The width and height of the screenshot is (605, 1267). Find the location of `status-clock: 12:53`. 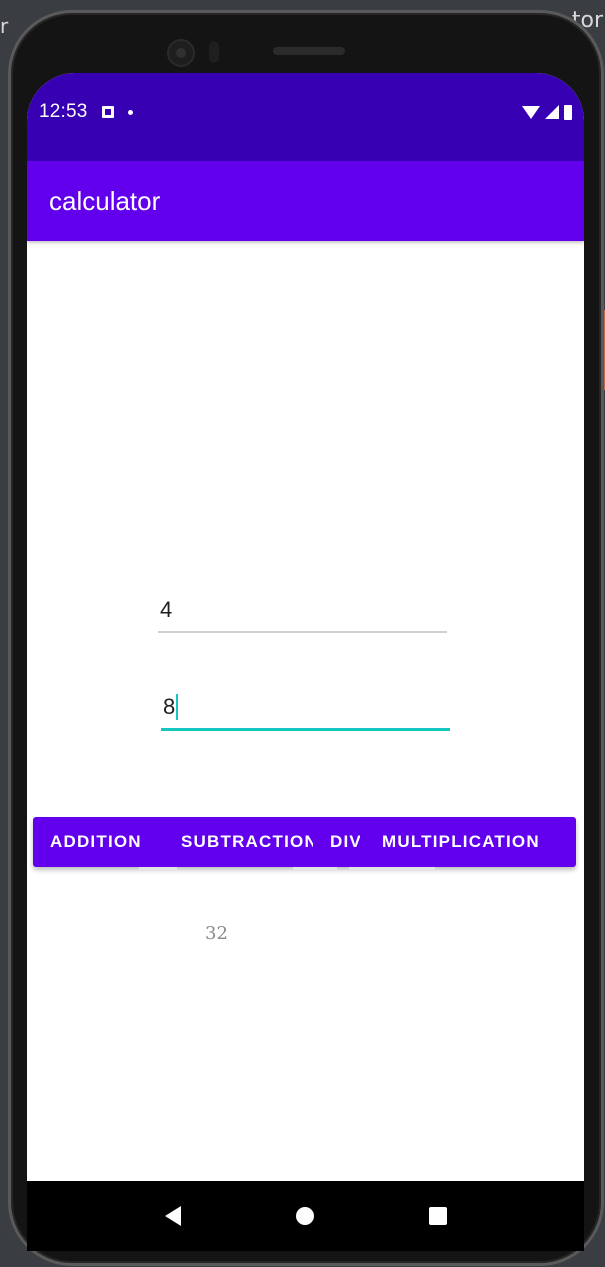

status-clock: 12:53 is located at coordinates (63, 111).